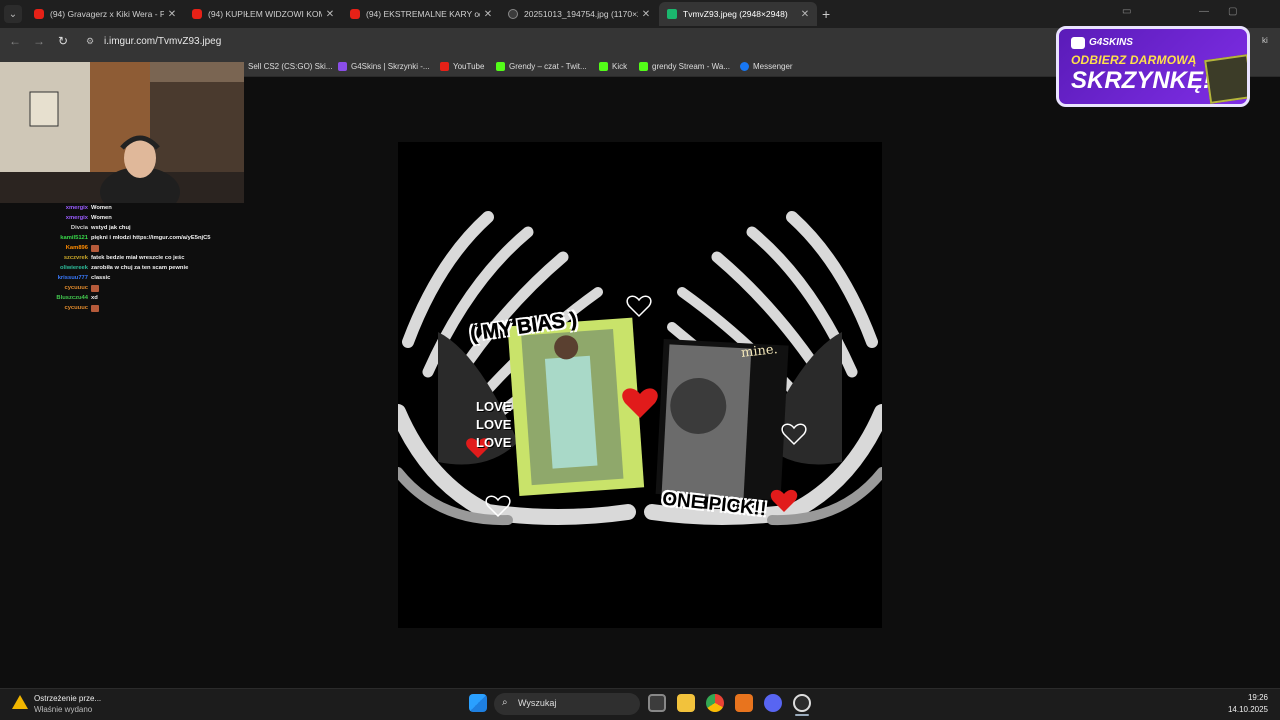  I want to click on address-bar, so click(570, 42).